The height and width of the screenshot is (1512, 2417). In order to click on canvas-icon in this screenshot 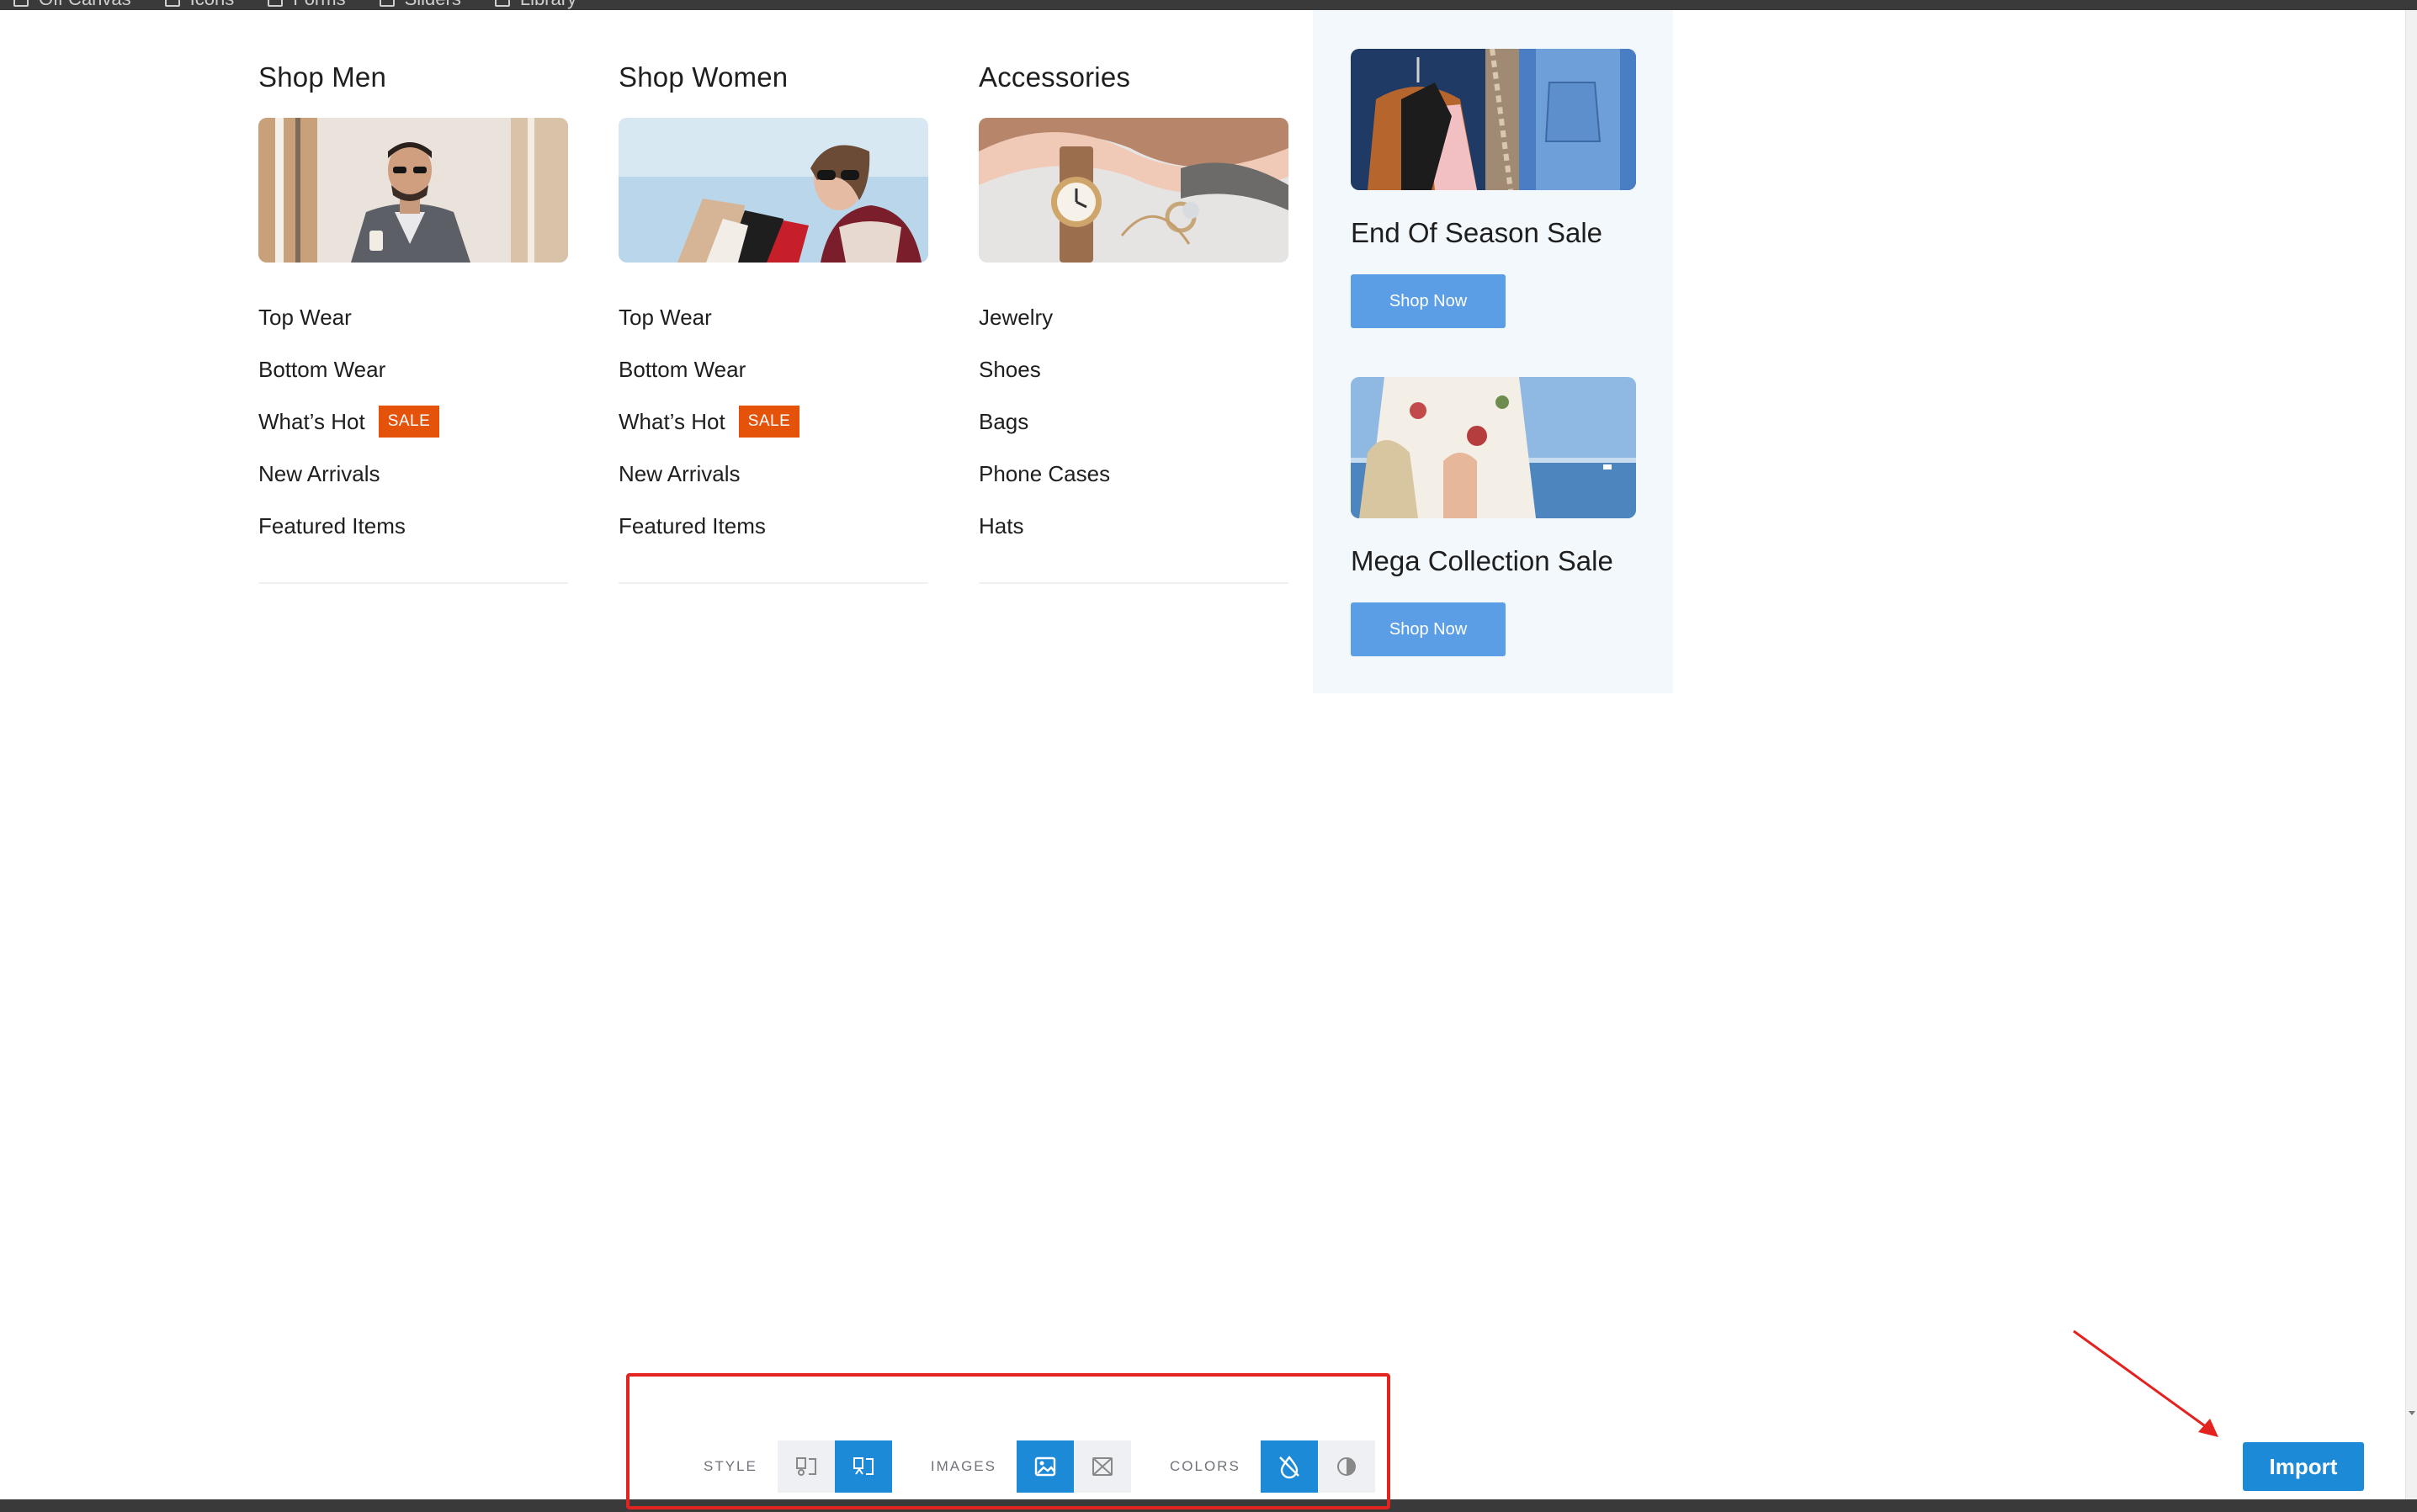, I will do `click(21, 3)`.